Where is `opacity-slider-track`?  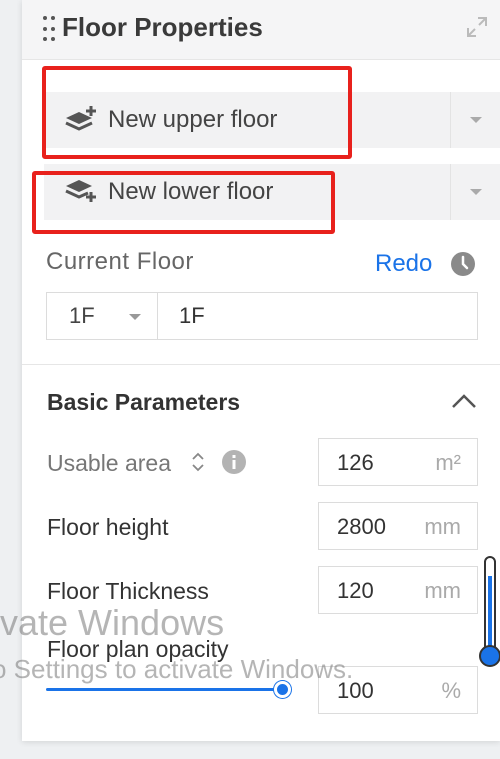 opacity-slider-track is located at coordinates (165, 689).